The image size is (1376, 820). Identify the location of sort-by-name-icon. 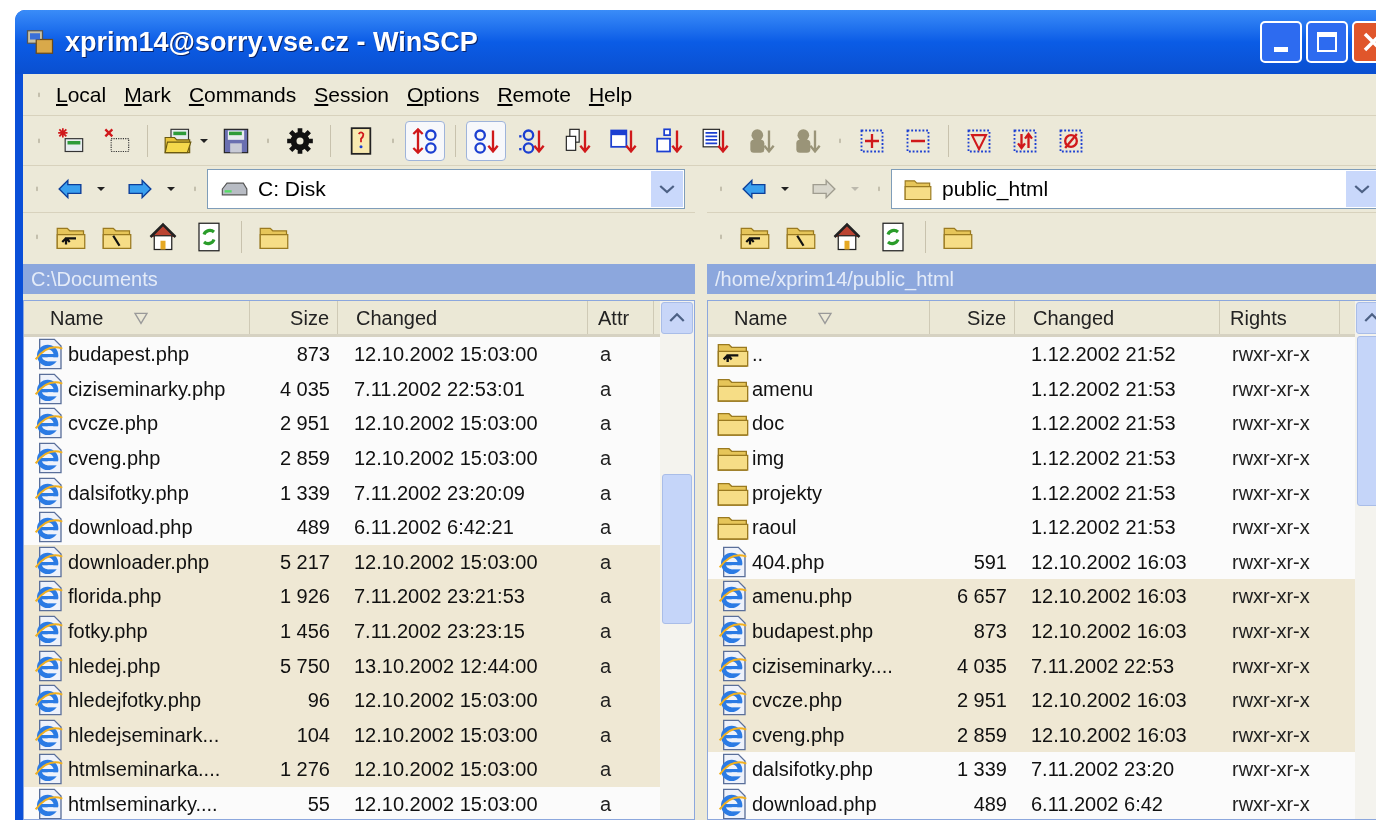
(486, 140).